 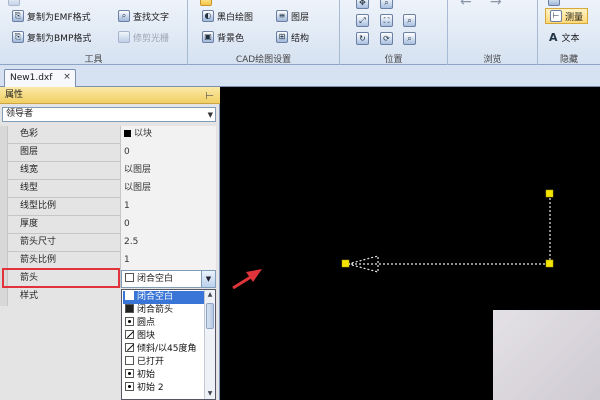 I want to click on back-arrow-icon: ←, so click(x=466, y=5).